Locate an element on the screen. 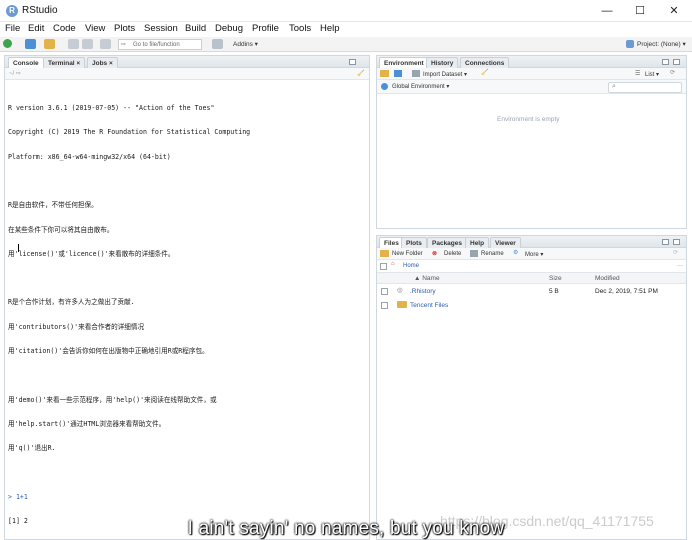  menu-code: Code is located at coordinates (64, 28).